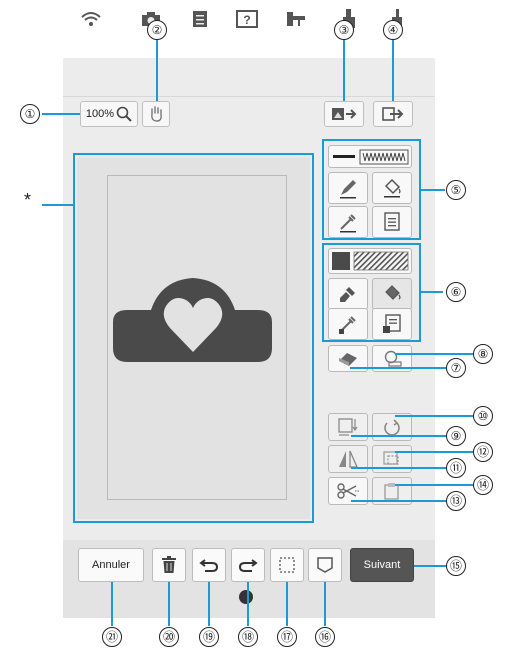  I want to click on callout-1: ①, so click(30, 114).